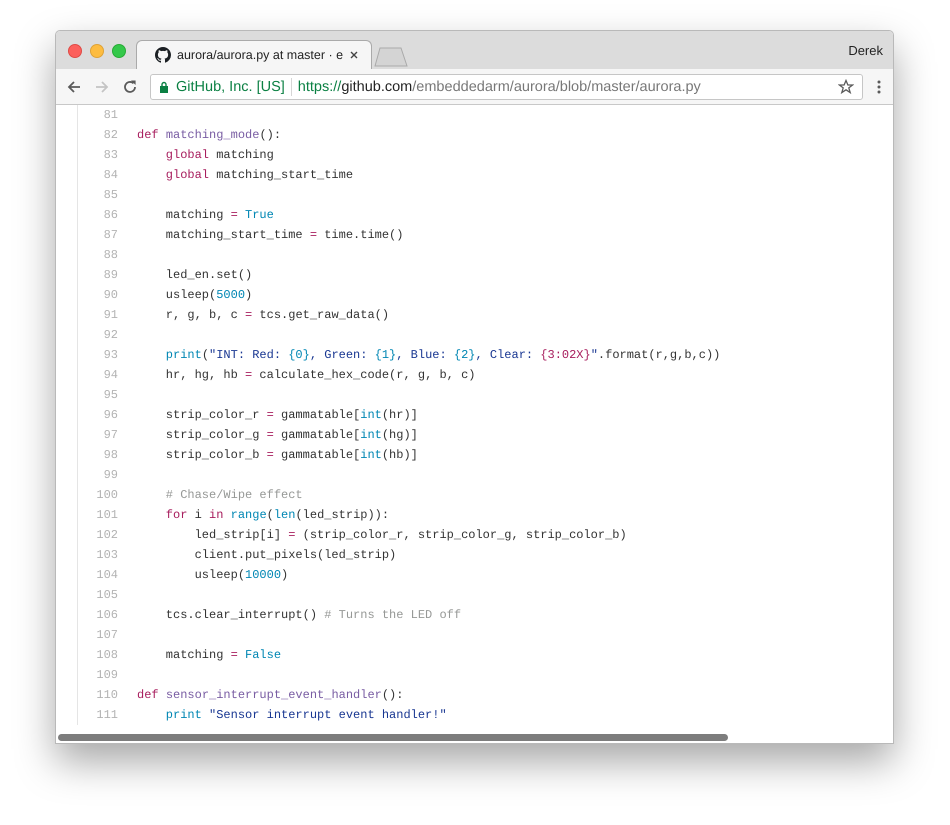  What do you see at coordinates (110, 275) in the screenshot?
I see `line-number: 89` at bounding box center [110, 275].